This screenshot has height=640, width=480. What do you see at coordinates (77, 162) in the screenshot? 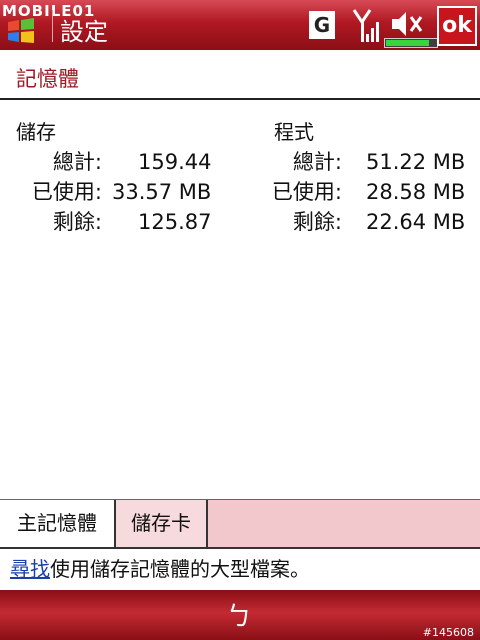
I see `storage-total-label: 總計:` at bounding box center [77, 162].